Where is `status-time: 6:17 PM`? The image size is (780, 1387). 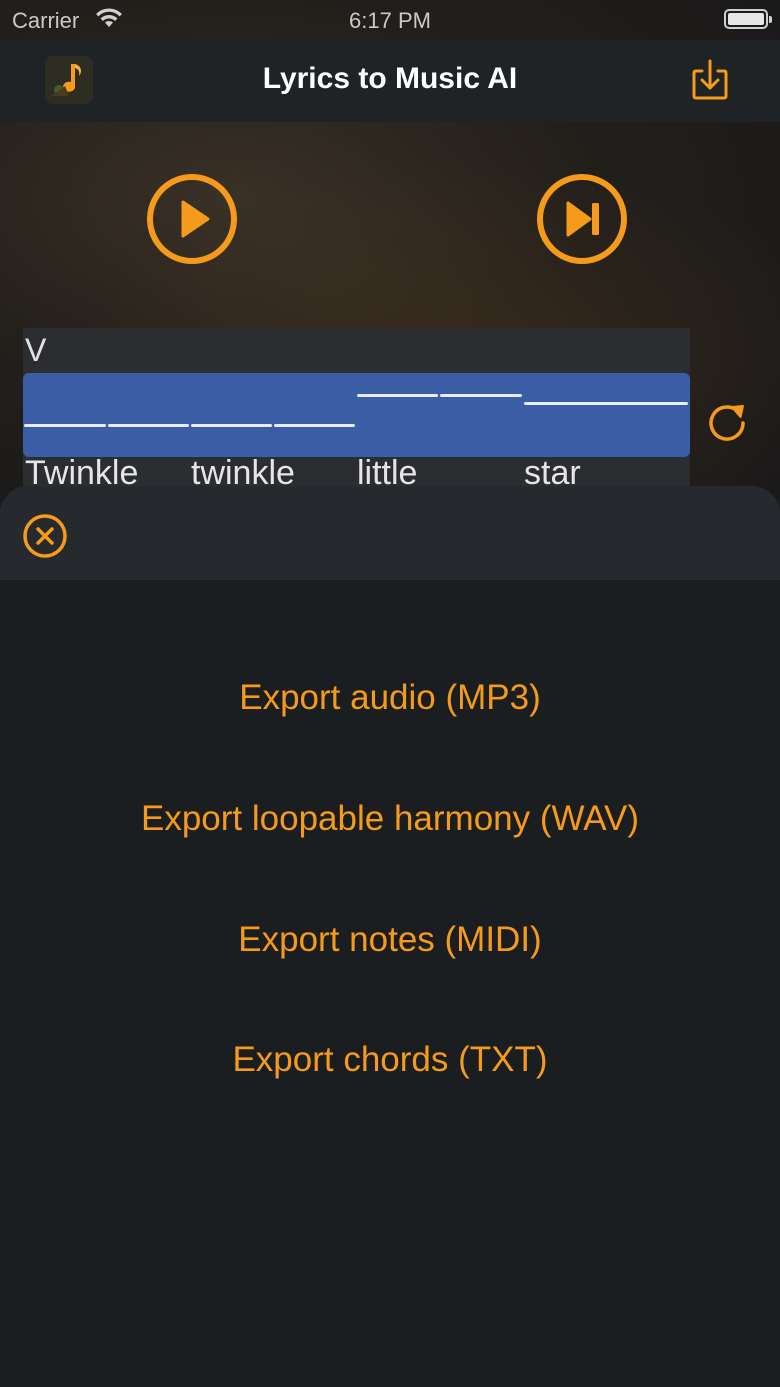 status-time: 6:17 PM is located at coordinates (390, 20).